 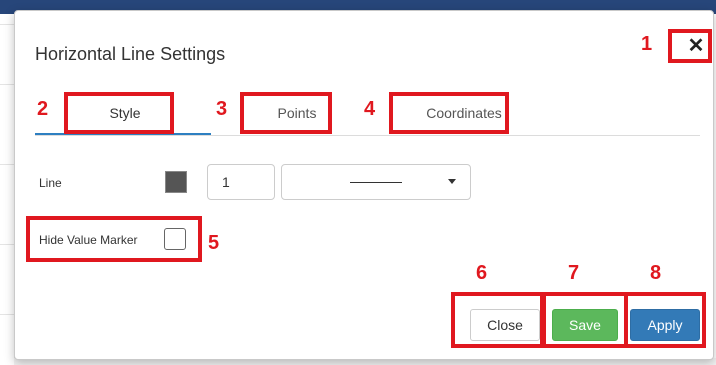 I want to click on line-color-swatch, so click(x=176, y=182).